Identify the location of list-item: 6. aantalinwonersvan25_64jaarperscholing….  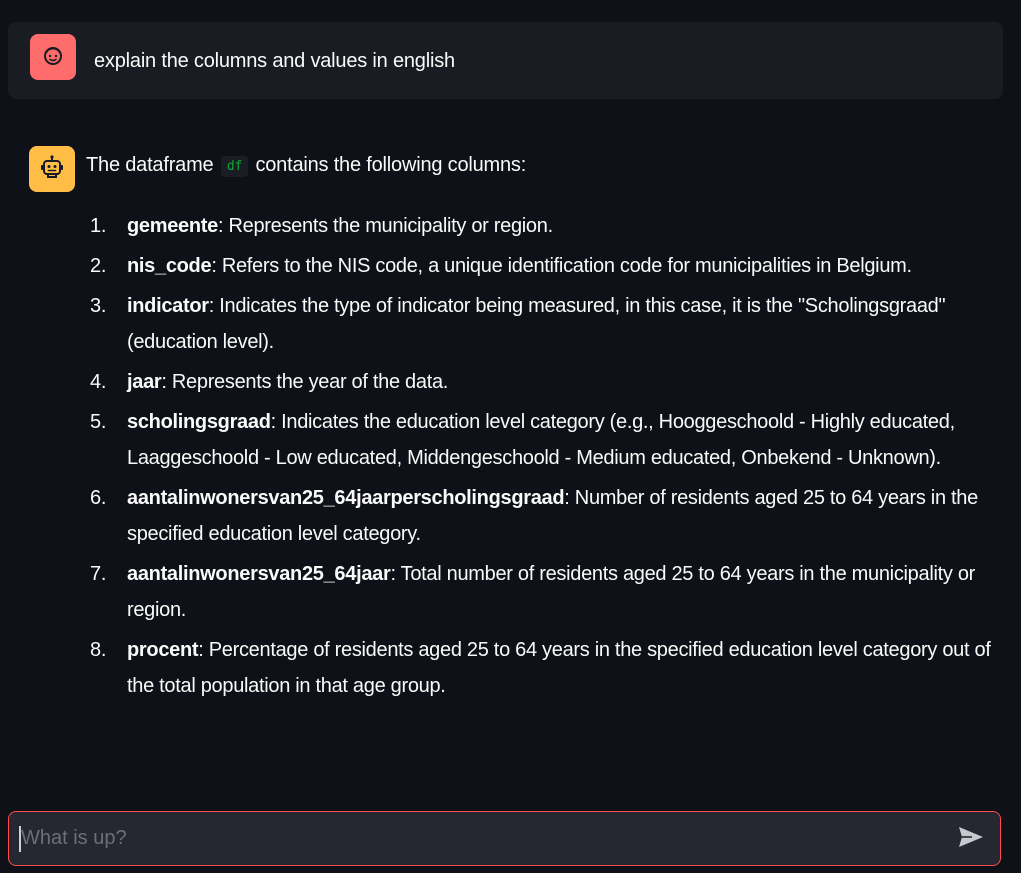
(550, 516).